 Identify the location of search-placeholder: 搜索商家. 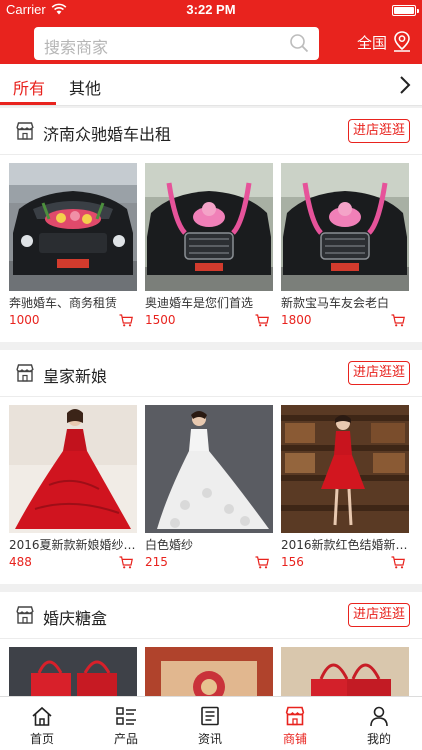
(76, 47).